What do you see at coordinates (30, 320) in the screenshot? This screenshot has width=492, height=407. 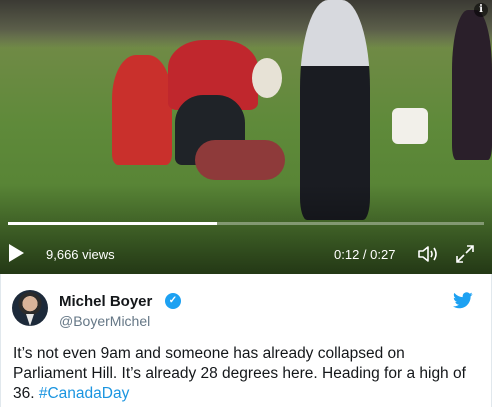 I see `avatar-shirt` at bounding box center [30, 320].